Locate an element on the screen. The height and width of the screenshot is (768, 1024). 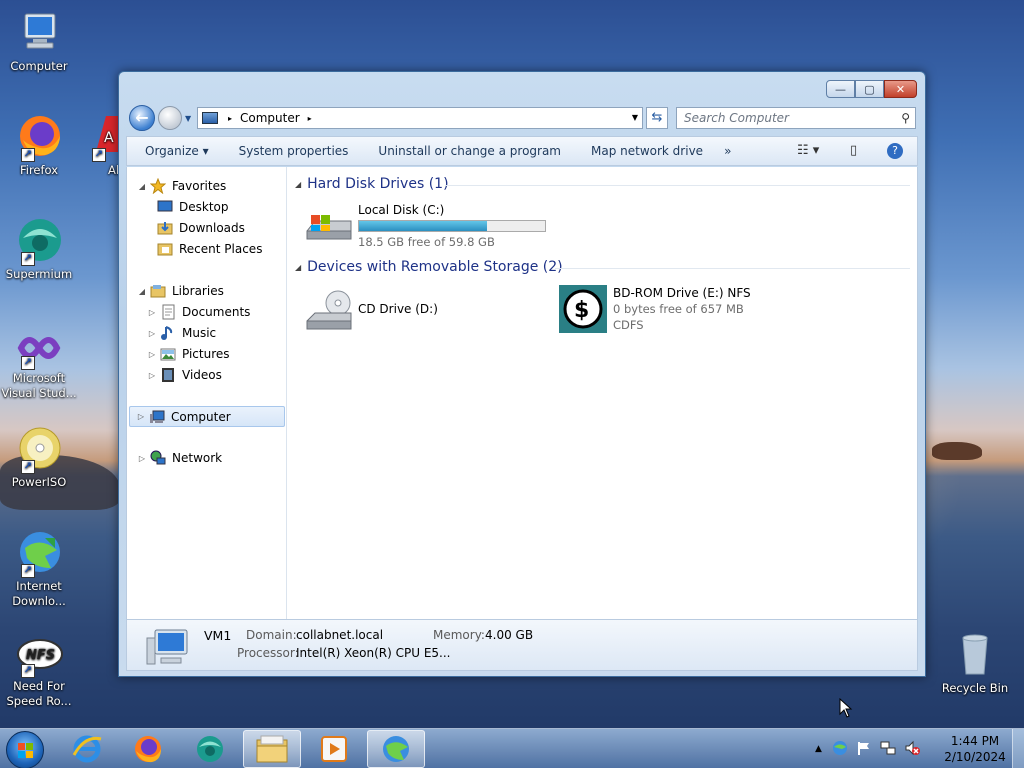
action-center-flag-icon is located at coordinates (864, 749).